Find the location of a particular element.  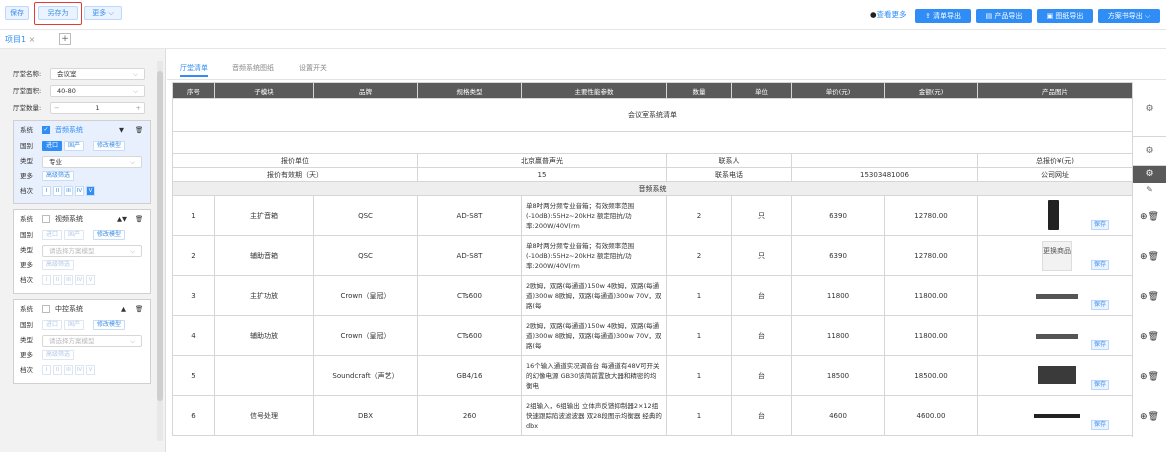

row-model: 260 is located at coordinates (469, 415).